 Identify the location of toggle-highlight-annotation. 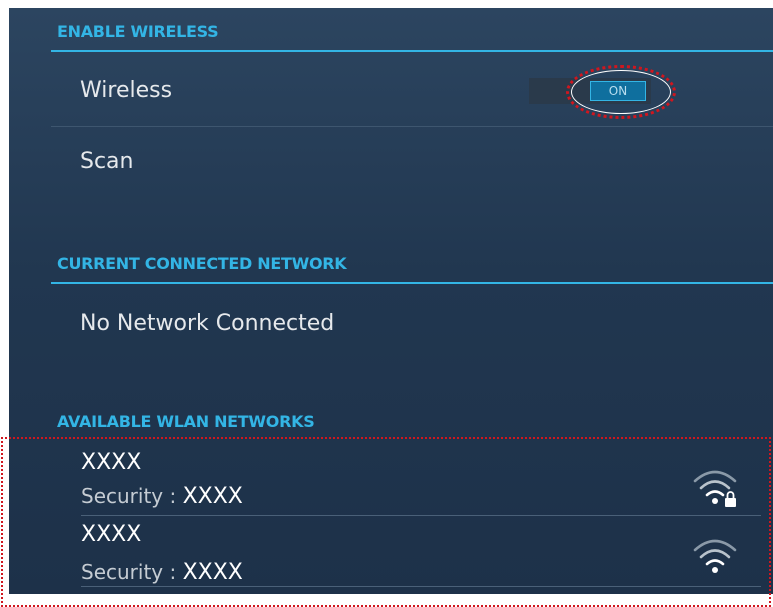
(621, 92).